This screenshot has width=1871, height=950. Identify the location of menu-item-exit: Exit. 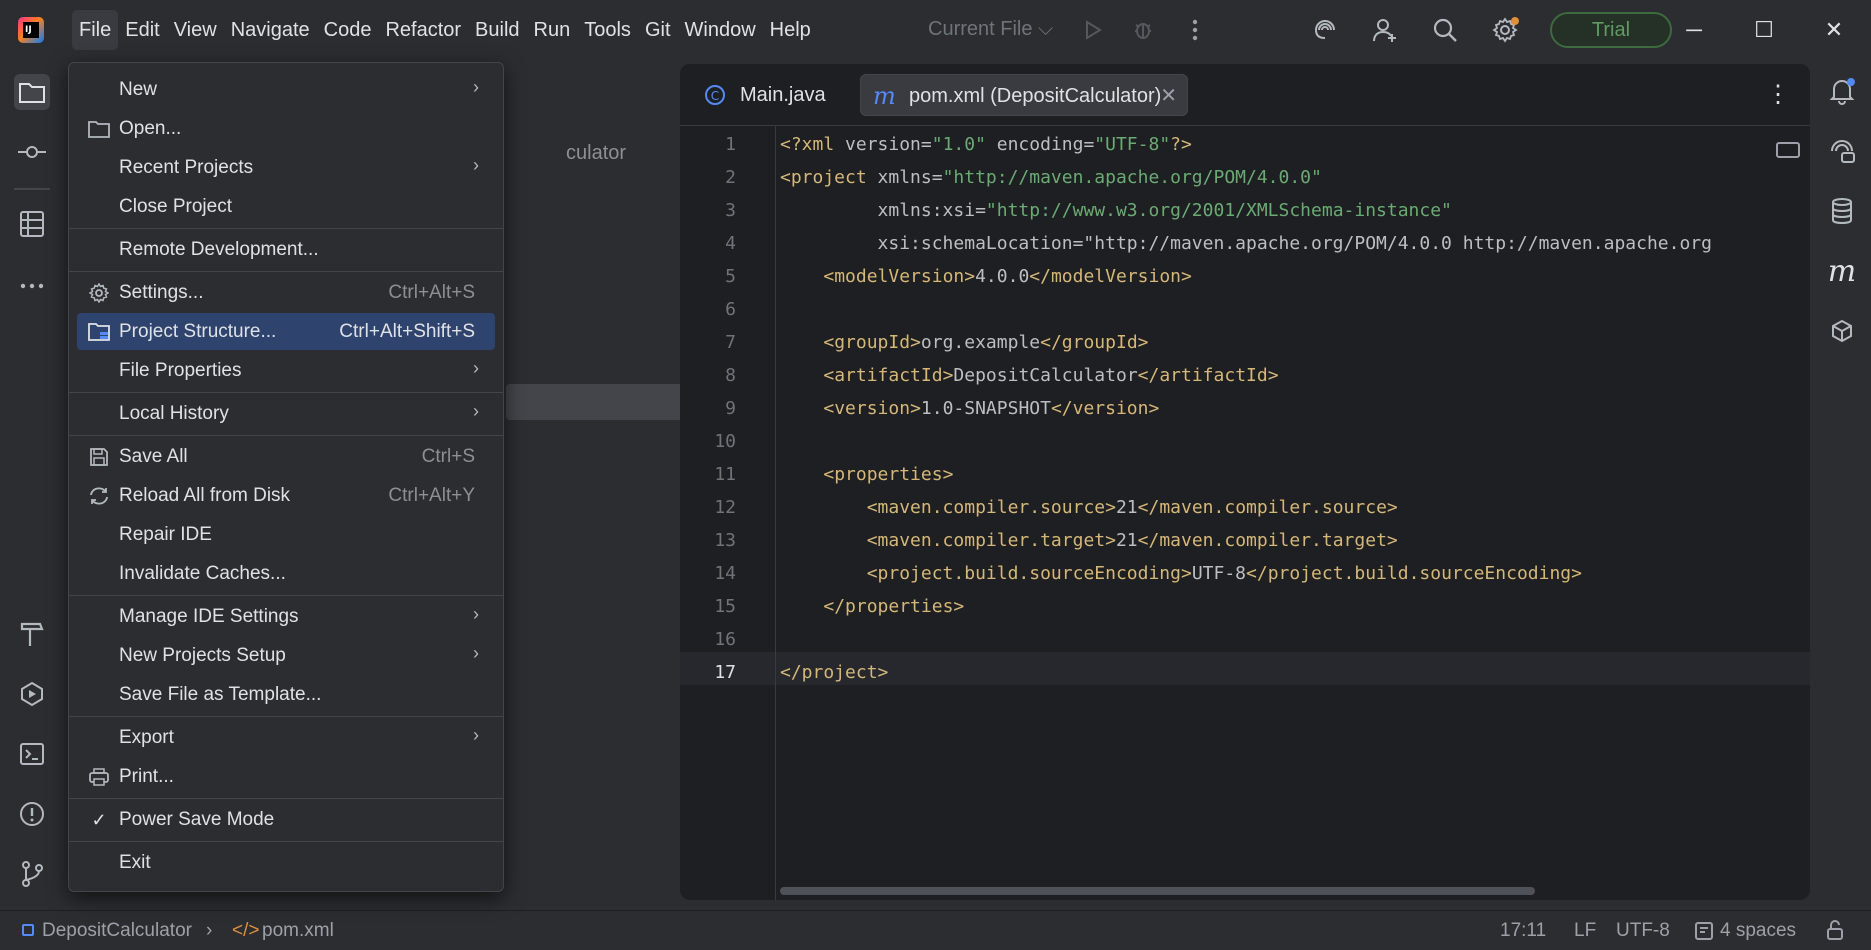
(286, 862).